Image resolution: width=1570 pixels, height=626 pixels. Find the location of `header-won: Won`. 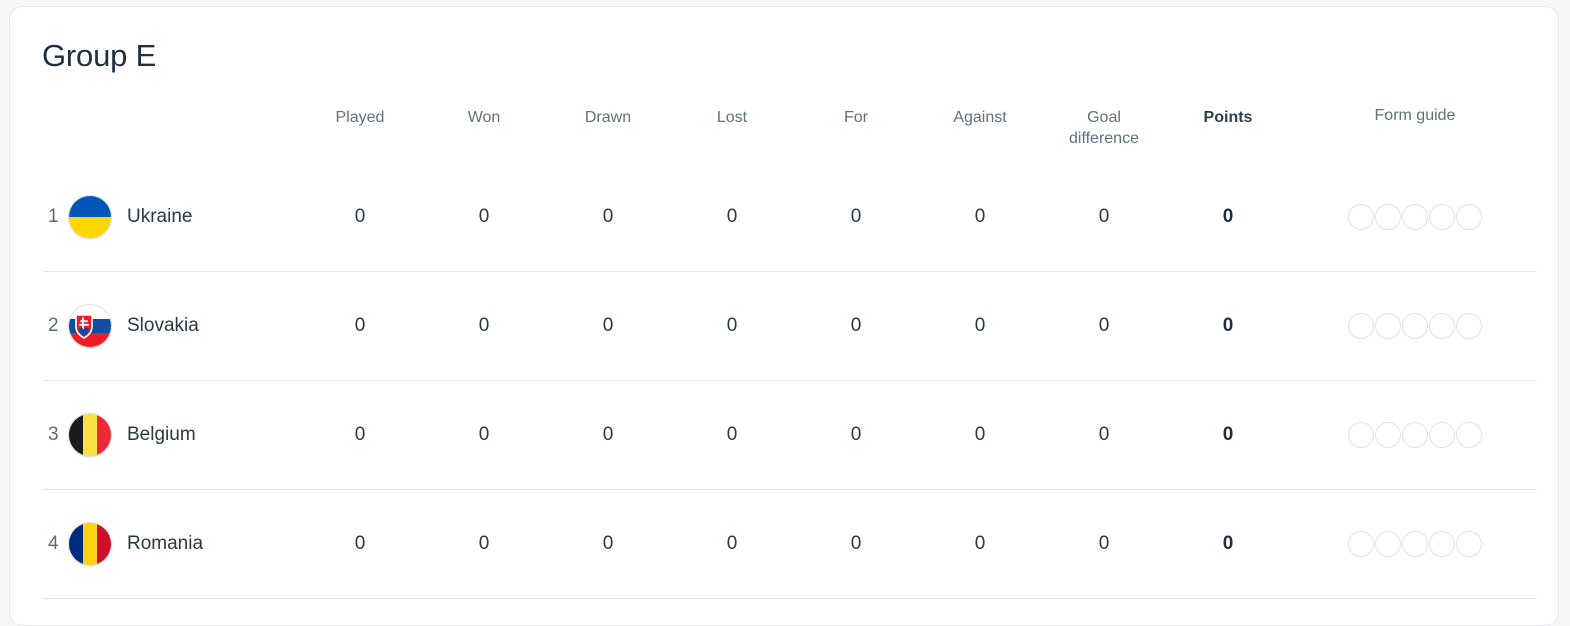

header-won: Won is located at coordinates (484, 117).